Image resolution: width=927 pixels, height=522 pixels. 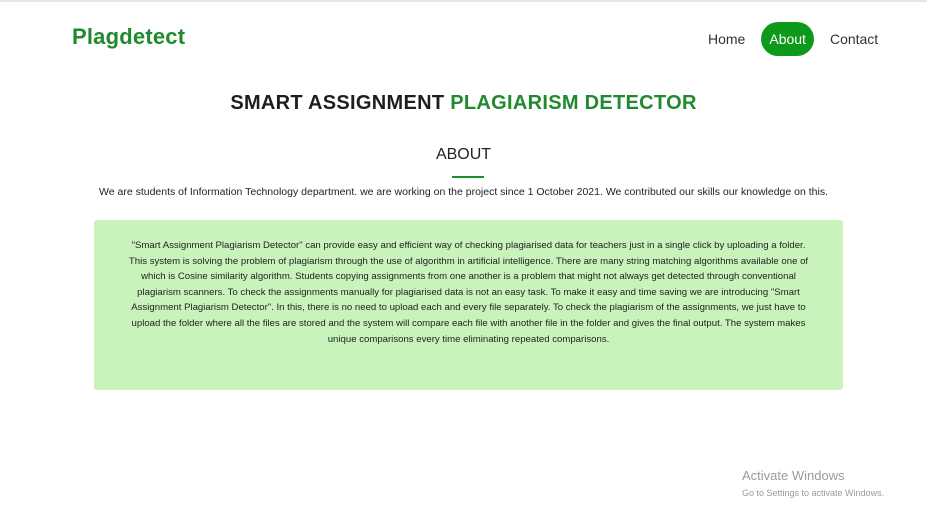 What do you see at coordinates (128, 37) in the screenshot?
I see `brand-logo: Plagdetect` at bounding box center [128, 37].